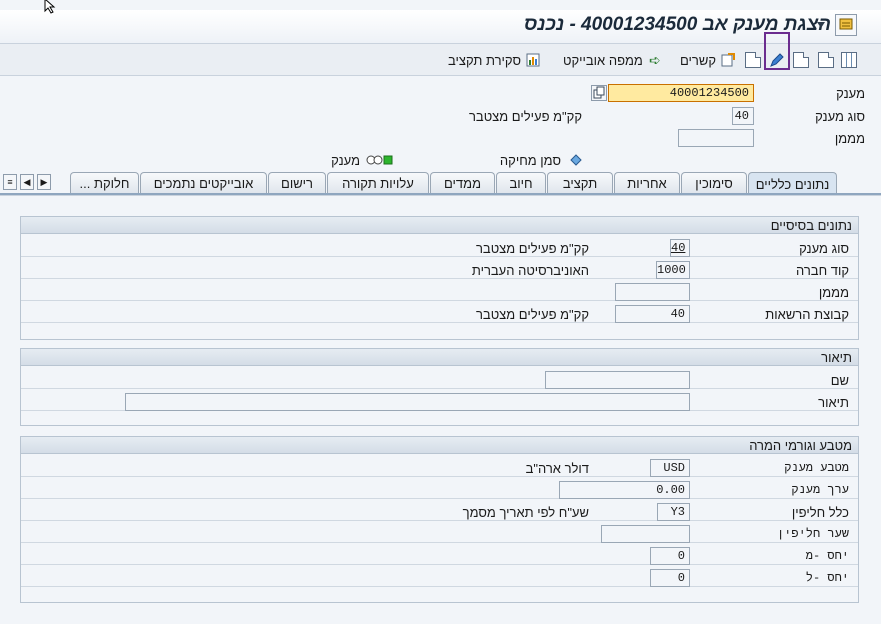 The height and width of the screenshot is (624, 881). Describe the element at coordinates (462, 183) in the screenshot. I see `tab-dimensions: ממדים` at that location.